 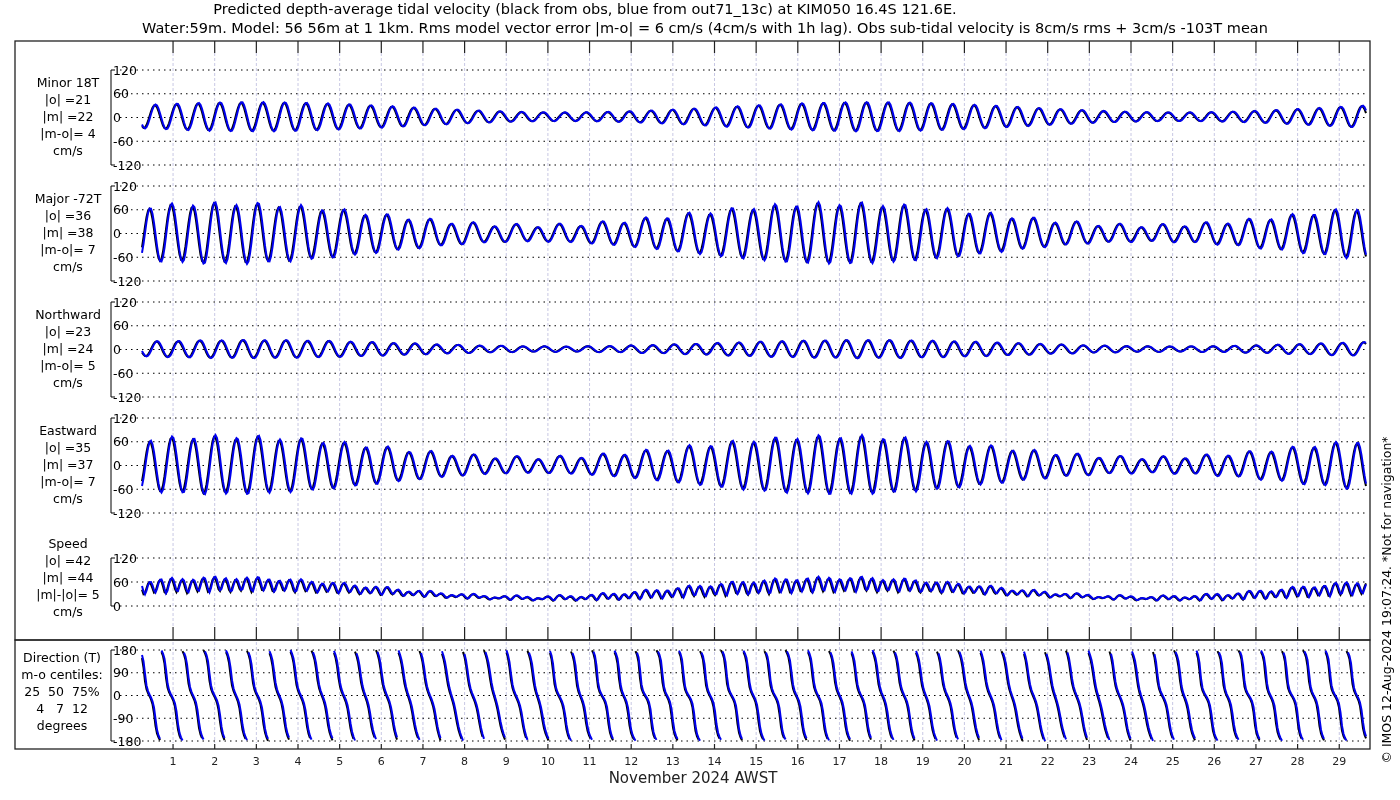 What do you see at coordinates (964, 761) in the screenshot?
I see `x-tick-label: 20` at bounding box center [964, 761].